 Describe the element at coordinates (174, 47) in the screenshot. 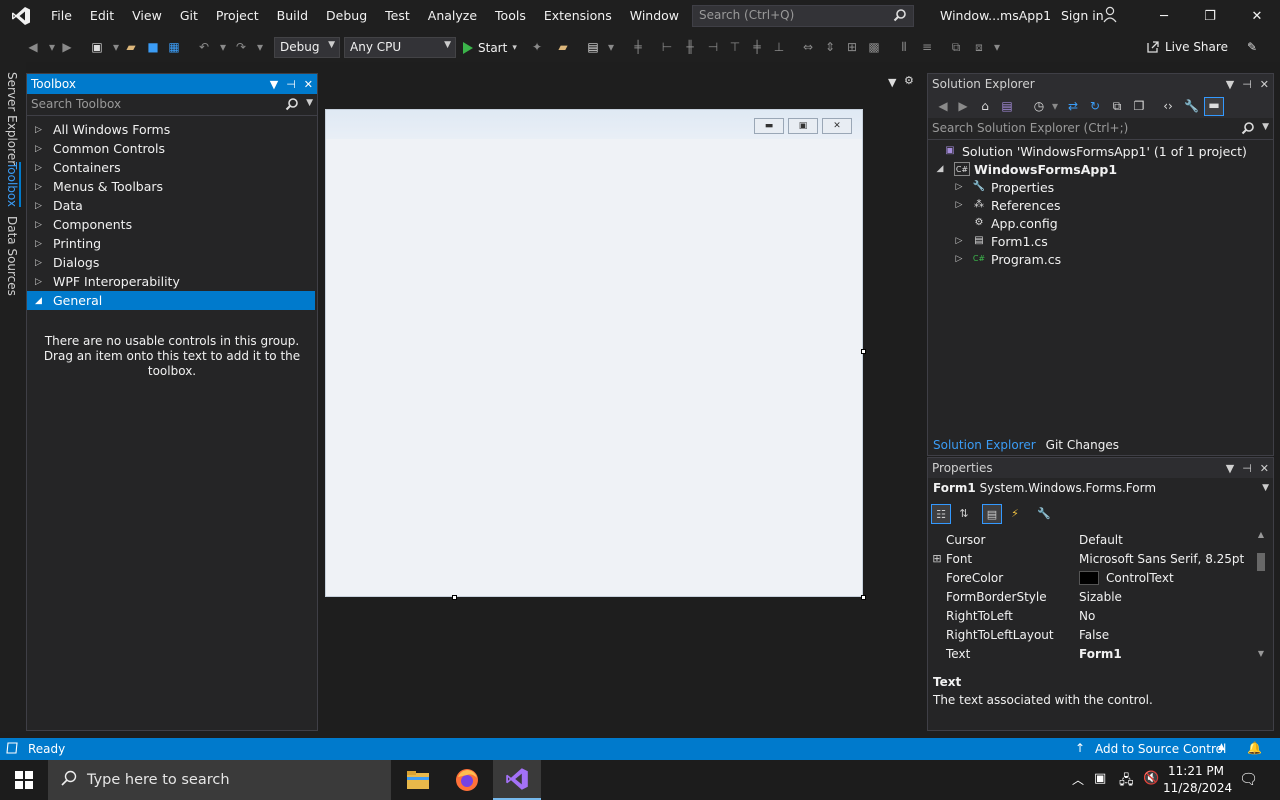

I see `save-all-icon: ▦` at that location.